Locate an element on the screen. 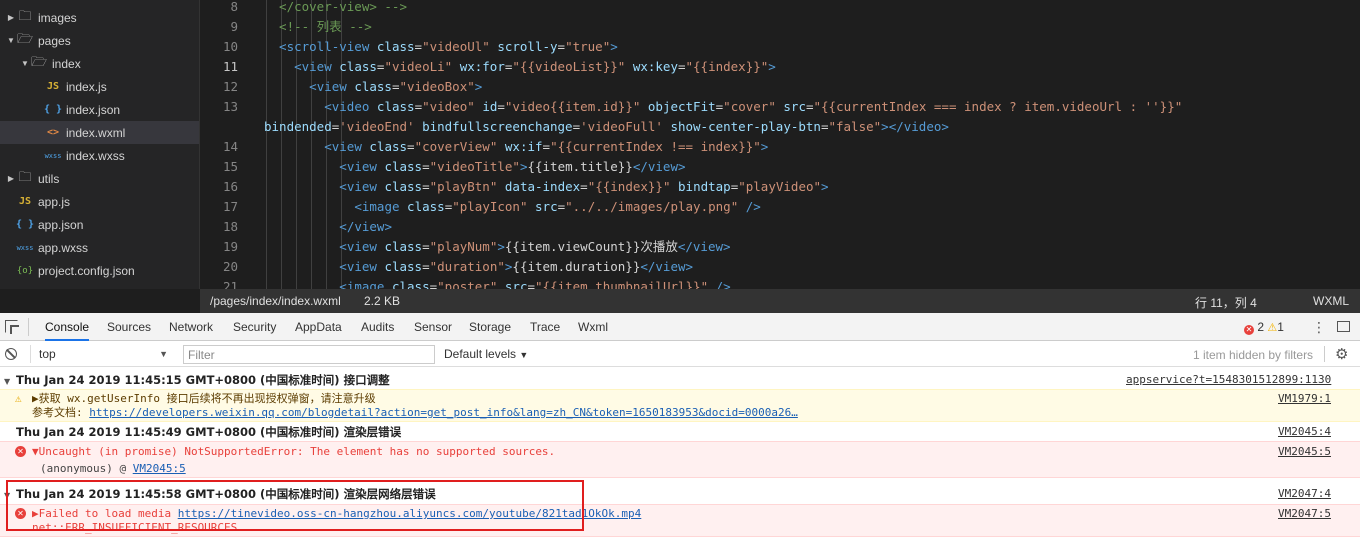  file-tree-item: { } app.json is located at coordinates (99, 224).